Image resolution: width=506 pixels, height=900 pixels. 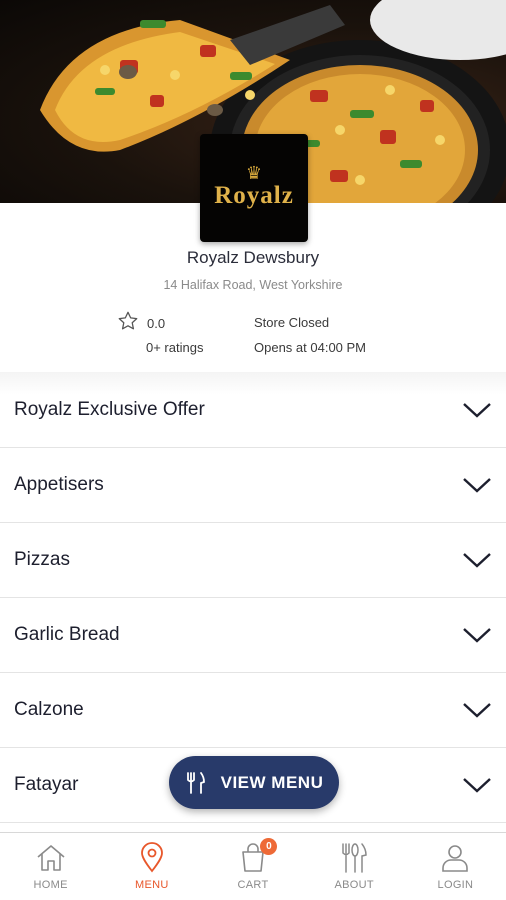 What do you see at coordinates (253, 560) in the screenshot?
I see `category-pizzas: Pizzas` at bounding box center [253, 560].